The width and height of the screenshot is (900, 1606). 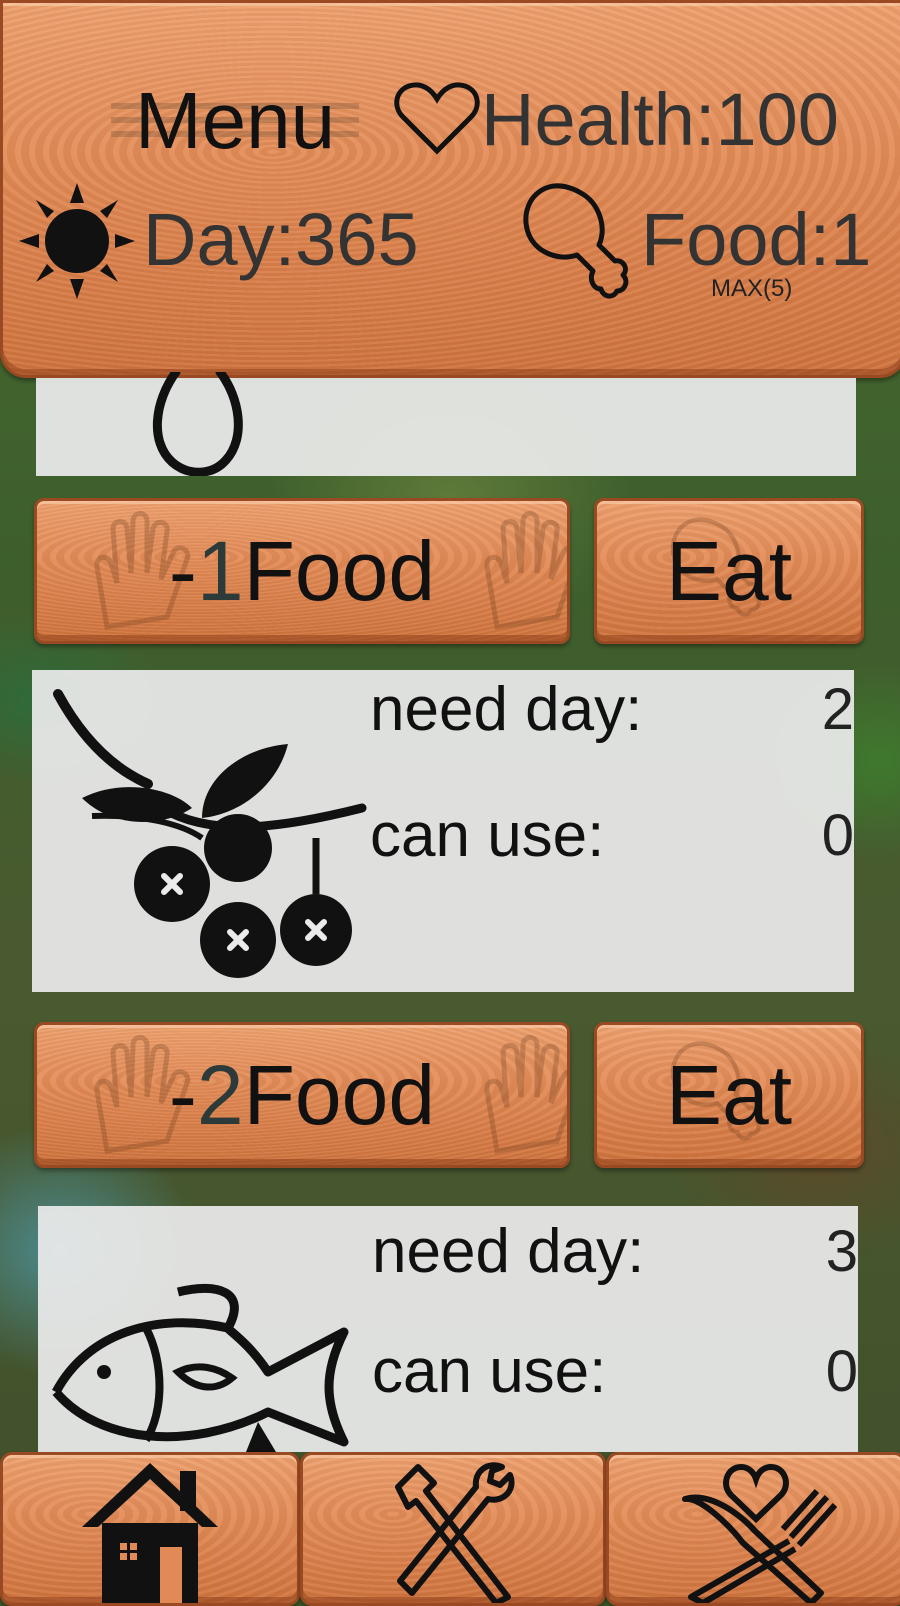 What do you see at coordinates (446, 424) in the screenshot?
I see `recipe-card-rope` at bounding box center [446, 424].